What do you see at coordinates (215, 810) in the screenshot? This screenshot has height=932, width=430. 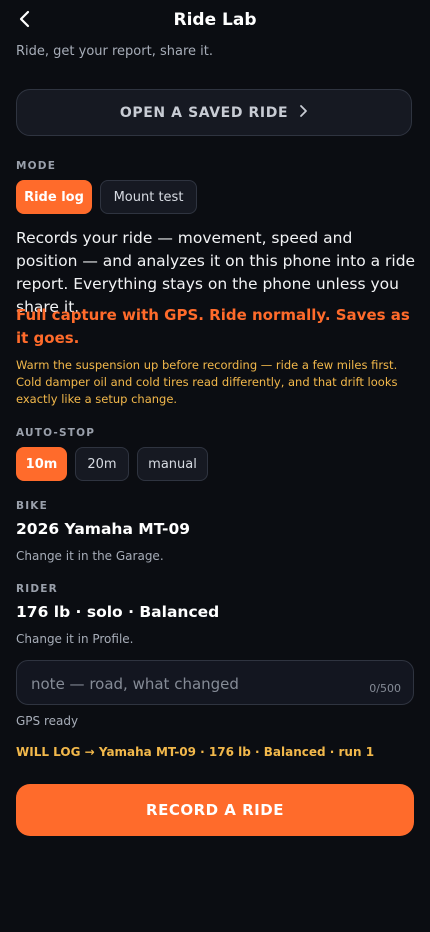 I see `record-ride-button: RECORD A RIDE` at bounding box center [215, 810].